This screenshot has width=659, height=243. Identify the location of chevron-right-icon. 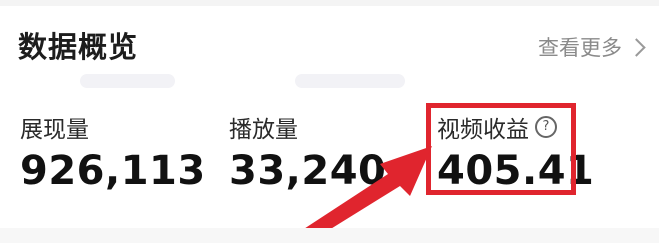
(636, 47).